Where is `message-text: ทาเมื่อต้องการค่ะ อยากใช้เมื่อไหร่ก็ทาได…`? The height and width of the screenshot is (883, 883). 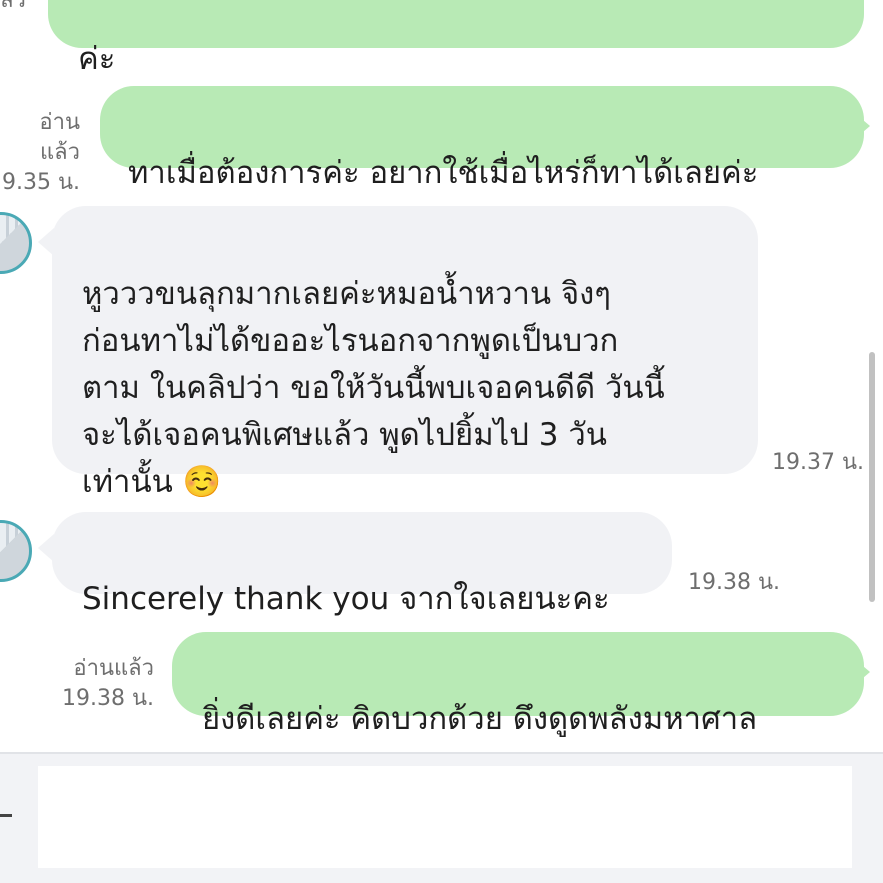 message-text: ทาเมื่อต้องการค่ะ อยากใช้เมื่อไหร่ก็ทาได… is located at coordinates (443, 173).